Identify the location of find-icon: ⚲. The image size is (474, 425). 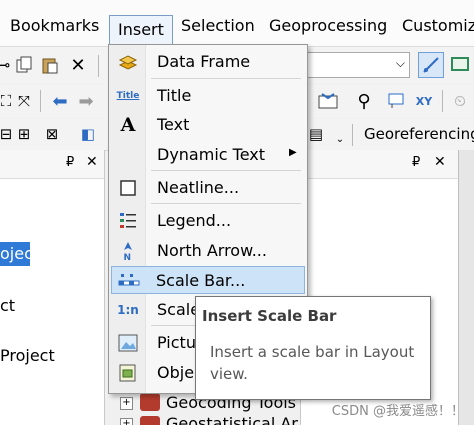
(364, 101).